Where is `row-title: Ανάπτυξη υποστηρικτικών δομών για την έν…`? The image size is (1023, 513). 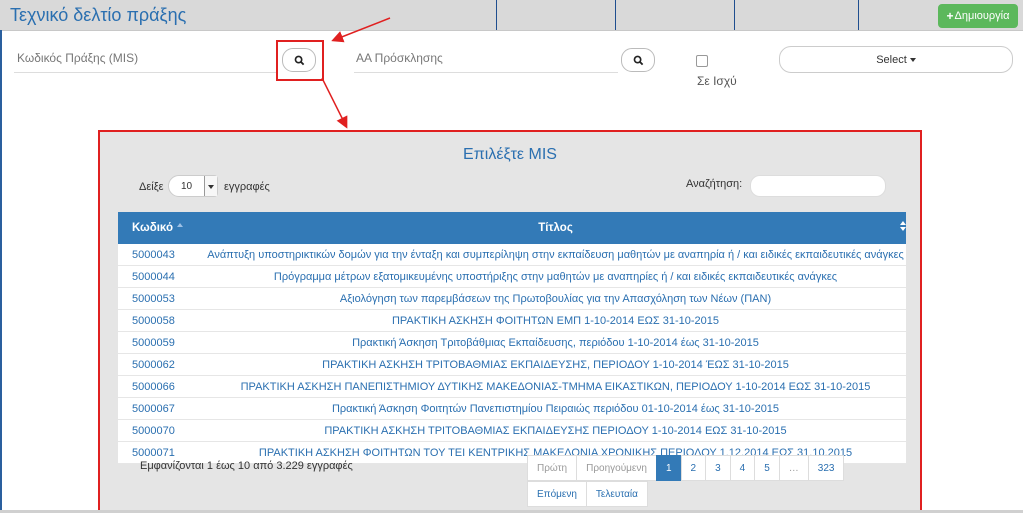
row-title: Ανάπτυξη υποστηρικτικών δομών για την έν… is located at coordinates (555, 255).